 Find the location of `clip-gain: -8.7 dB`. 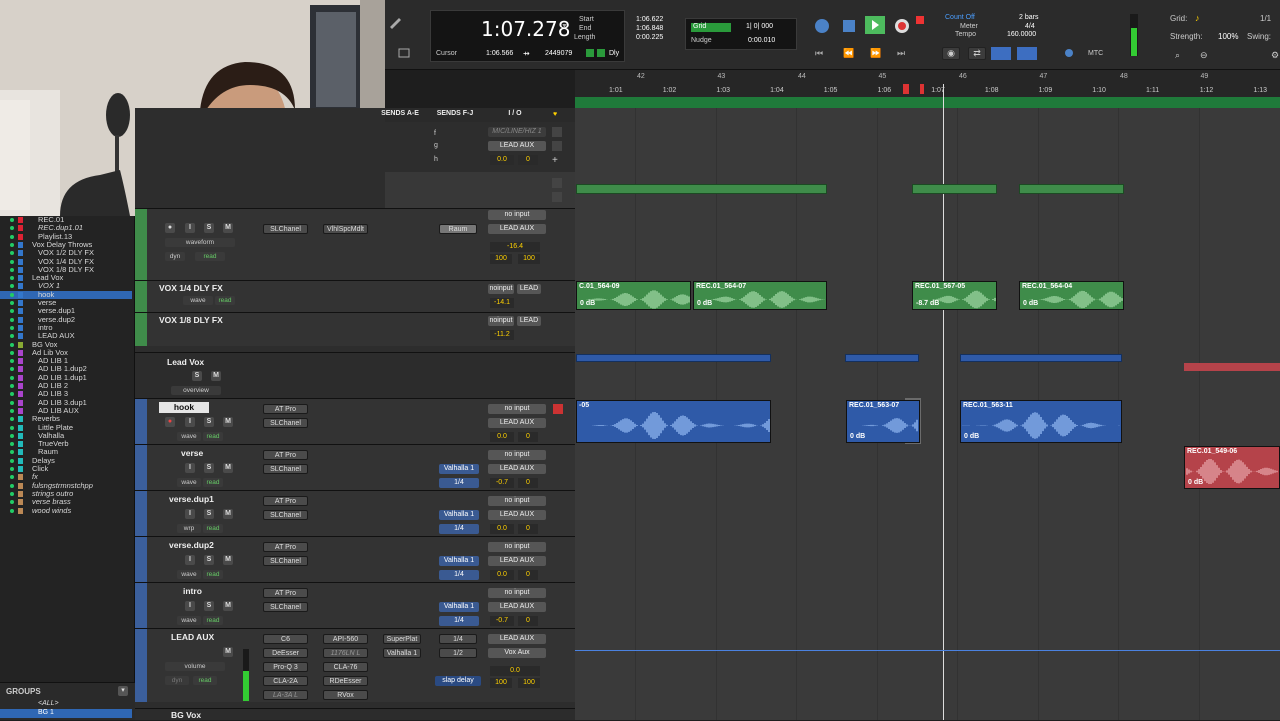

clip-gain: -8.7 dB is located at coordinates (927, 303).